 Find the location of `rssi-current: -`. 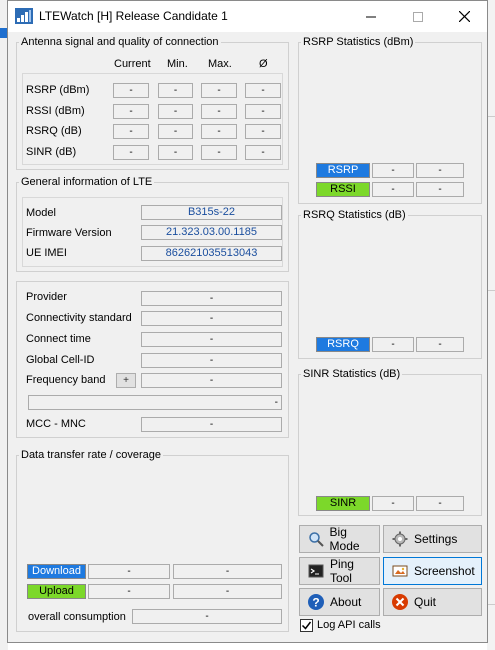

rssi-current: - is located at coordinates (131, 111).